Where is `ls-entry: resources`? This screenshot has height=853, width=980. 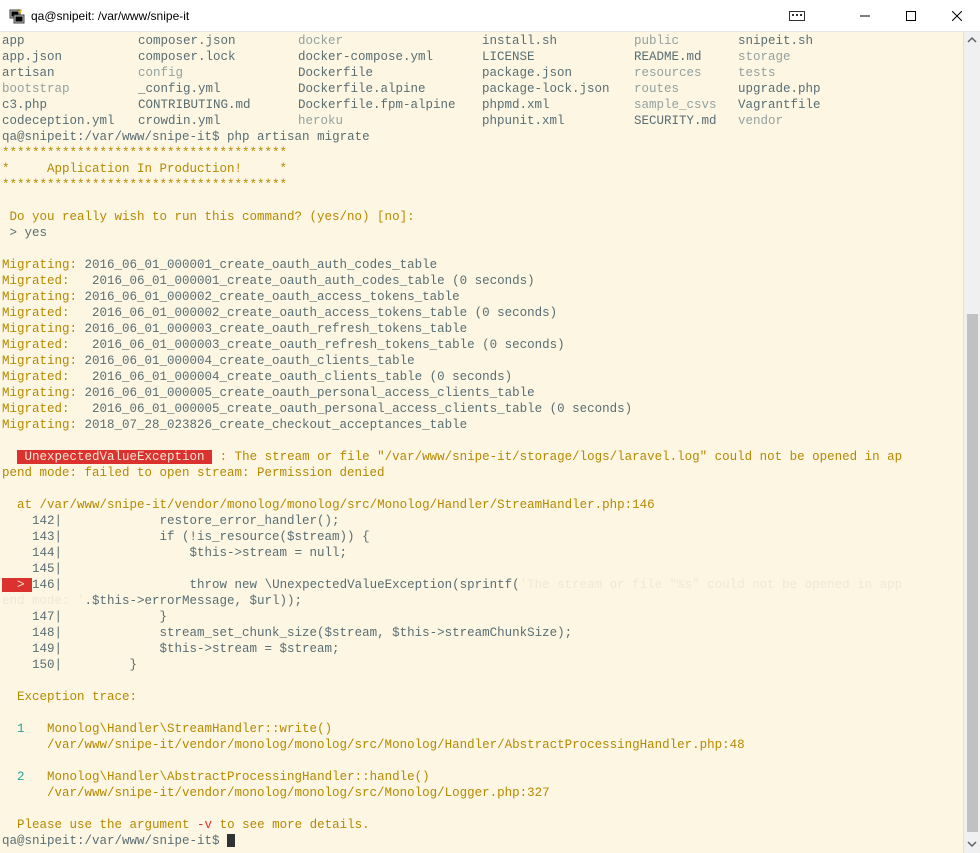 ls-entry: resources is located at coordinates (668, 73).